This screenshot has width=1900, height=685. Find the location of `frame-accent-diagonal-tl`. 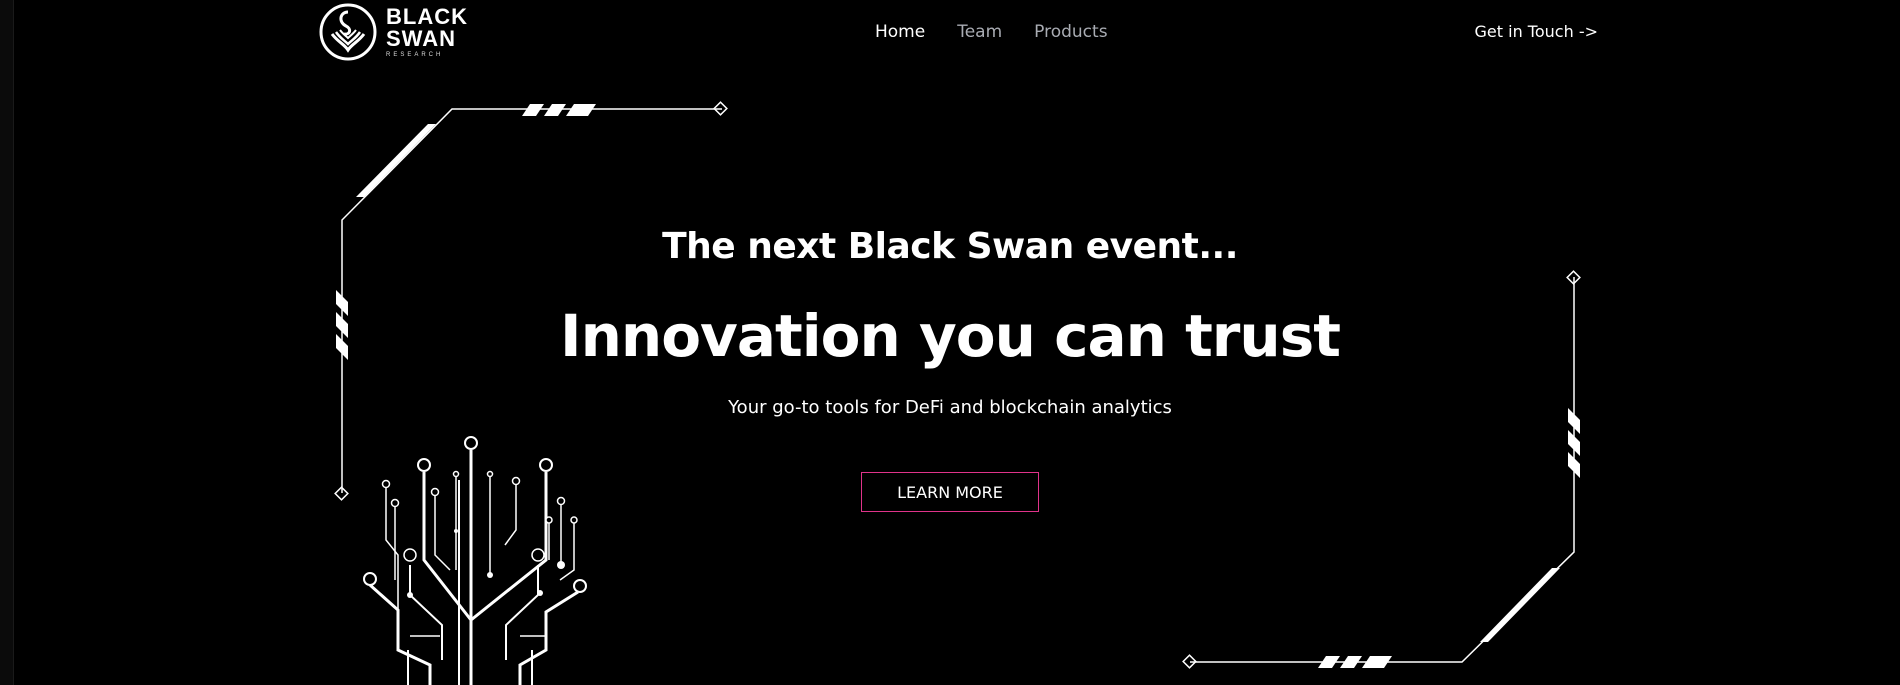

frame-accent-diagonal-tl is located at coordinates (396, 160).